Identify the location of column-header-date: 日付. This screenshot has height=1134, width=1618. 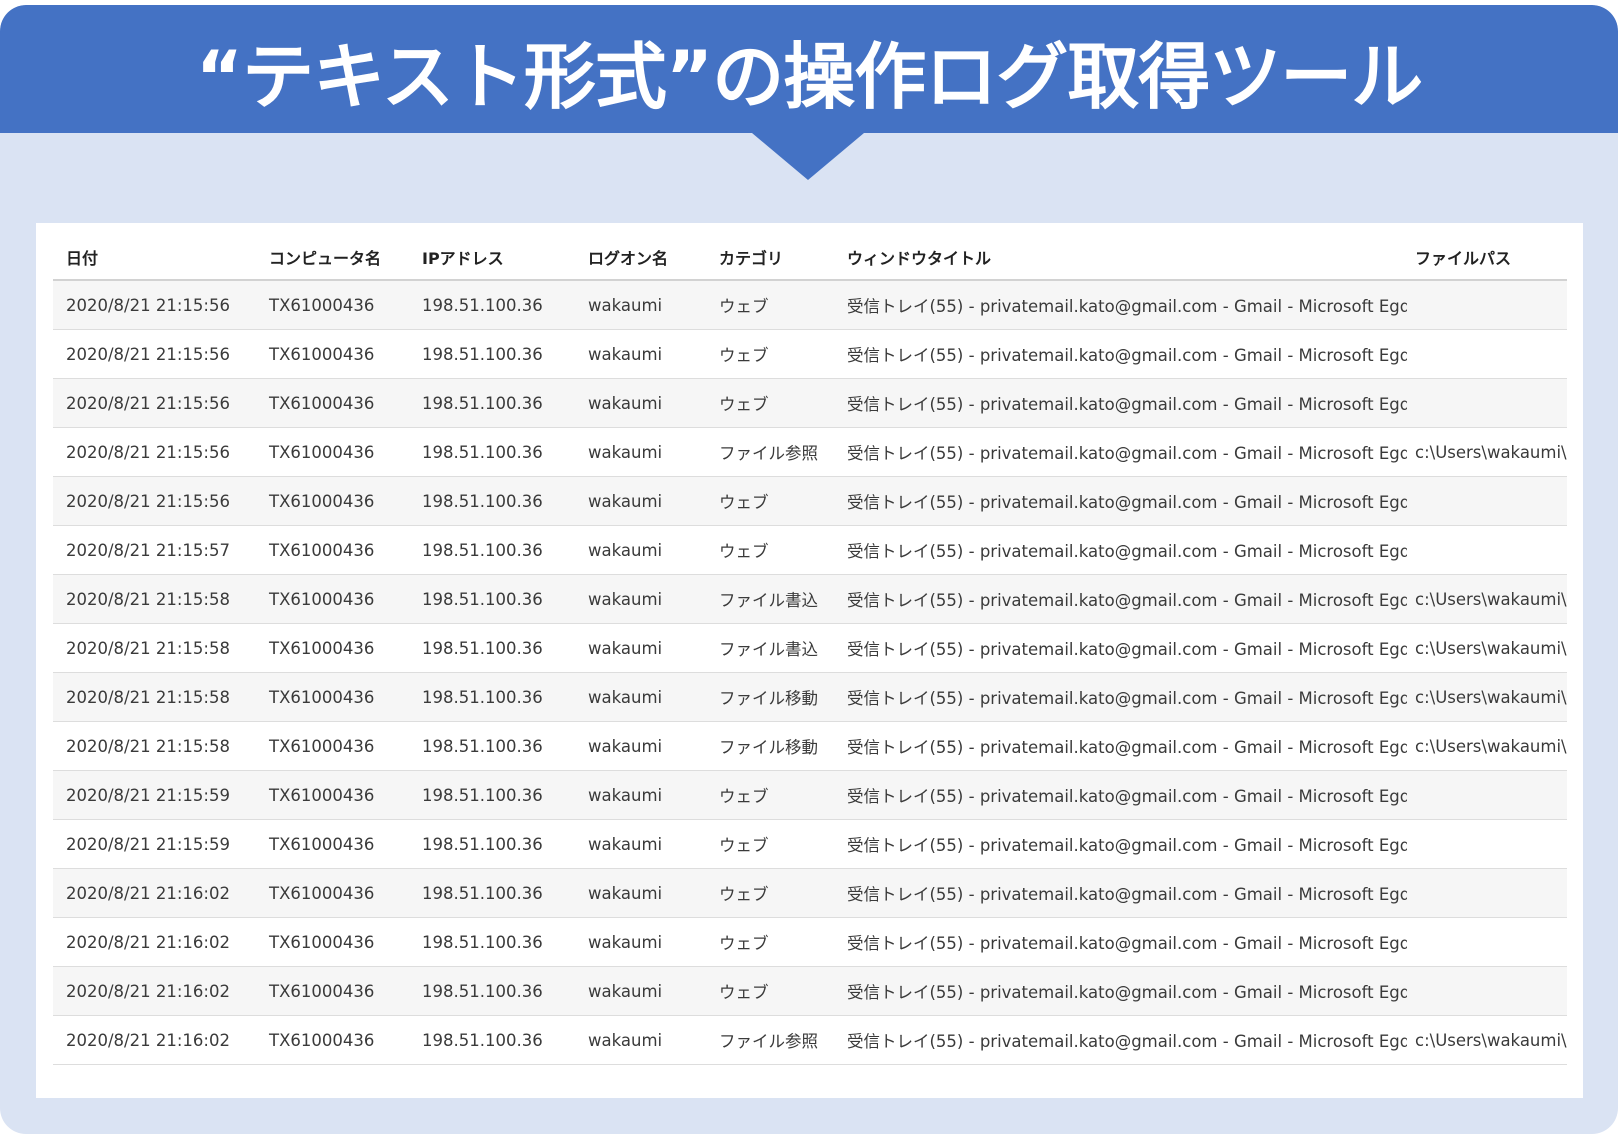
(154, 258).